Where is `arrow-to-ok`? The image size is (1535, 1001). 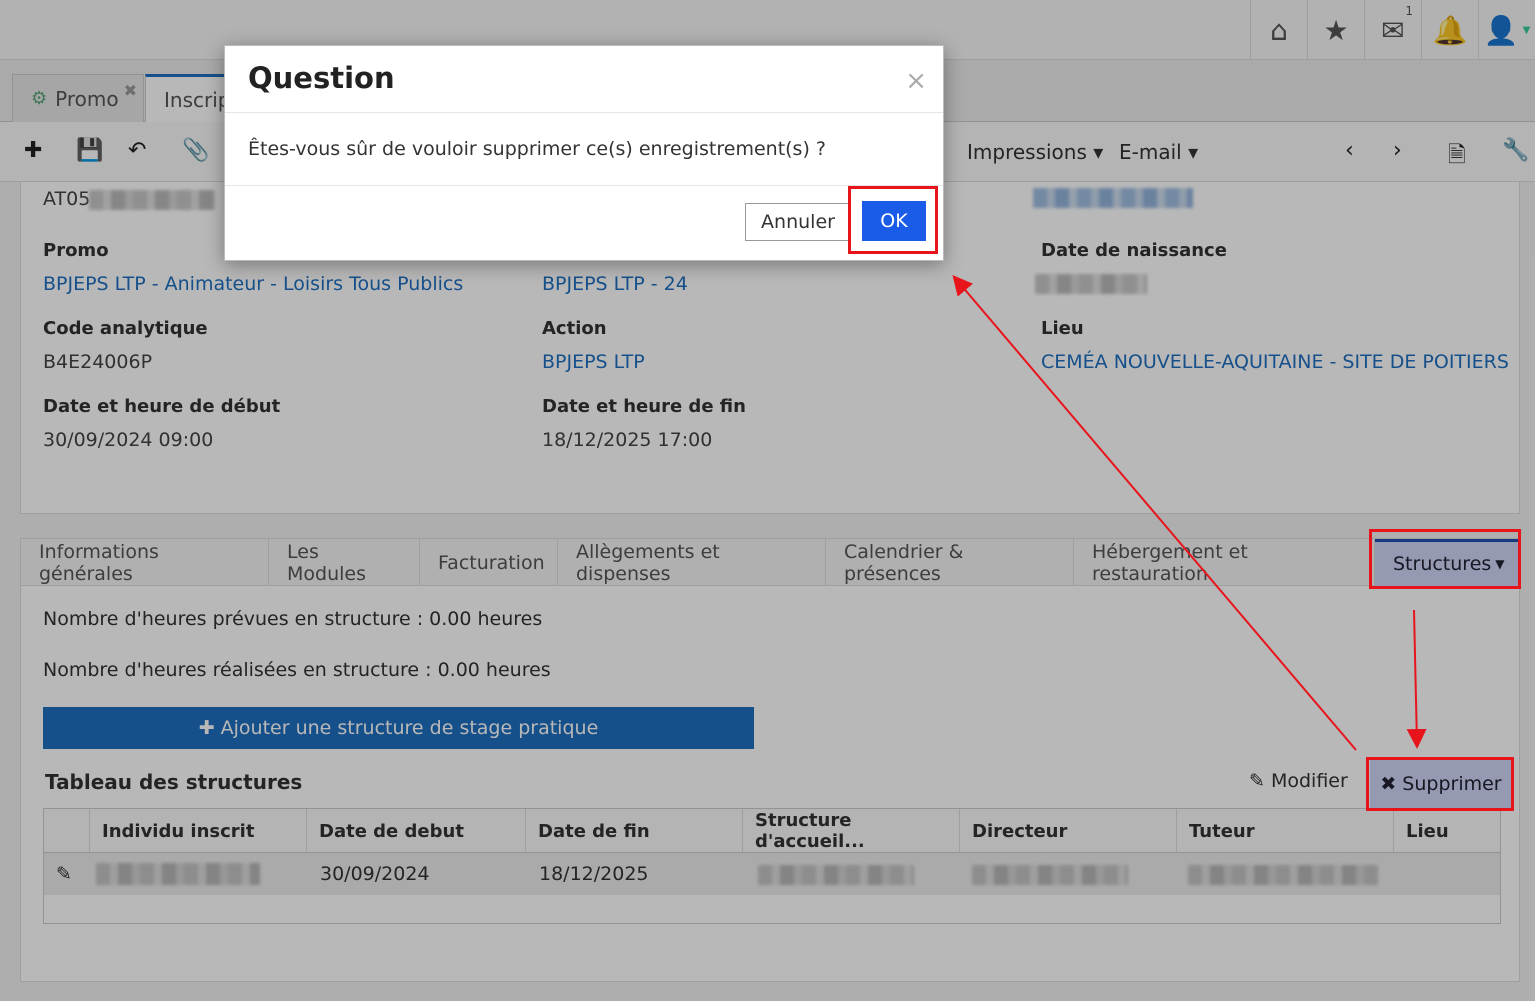 arrow-to-ok is located at coordinates (1154, 512).